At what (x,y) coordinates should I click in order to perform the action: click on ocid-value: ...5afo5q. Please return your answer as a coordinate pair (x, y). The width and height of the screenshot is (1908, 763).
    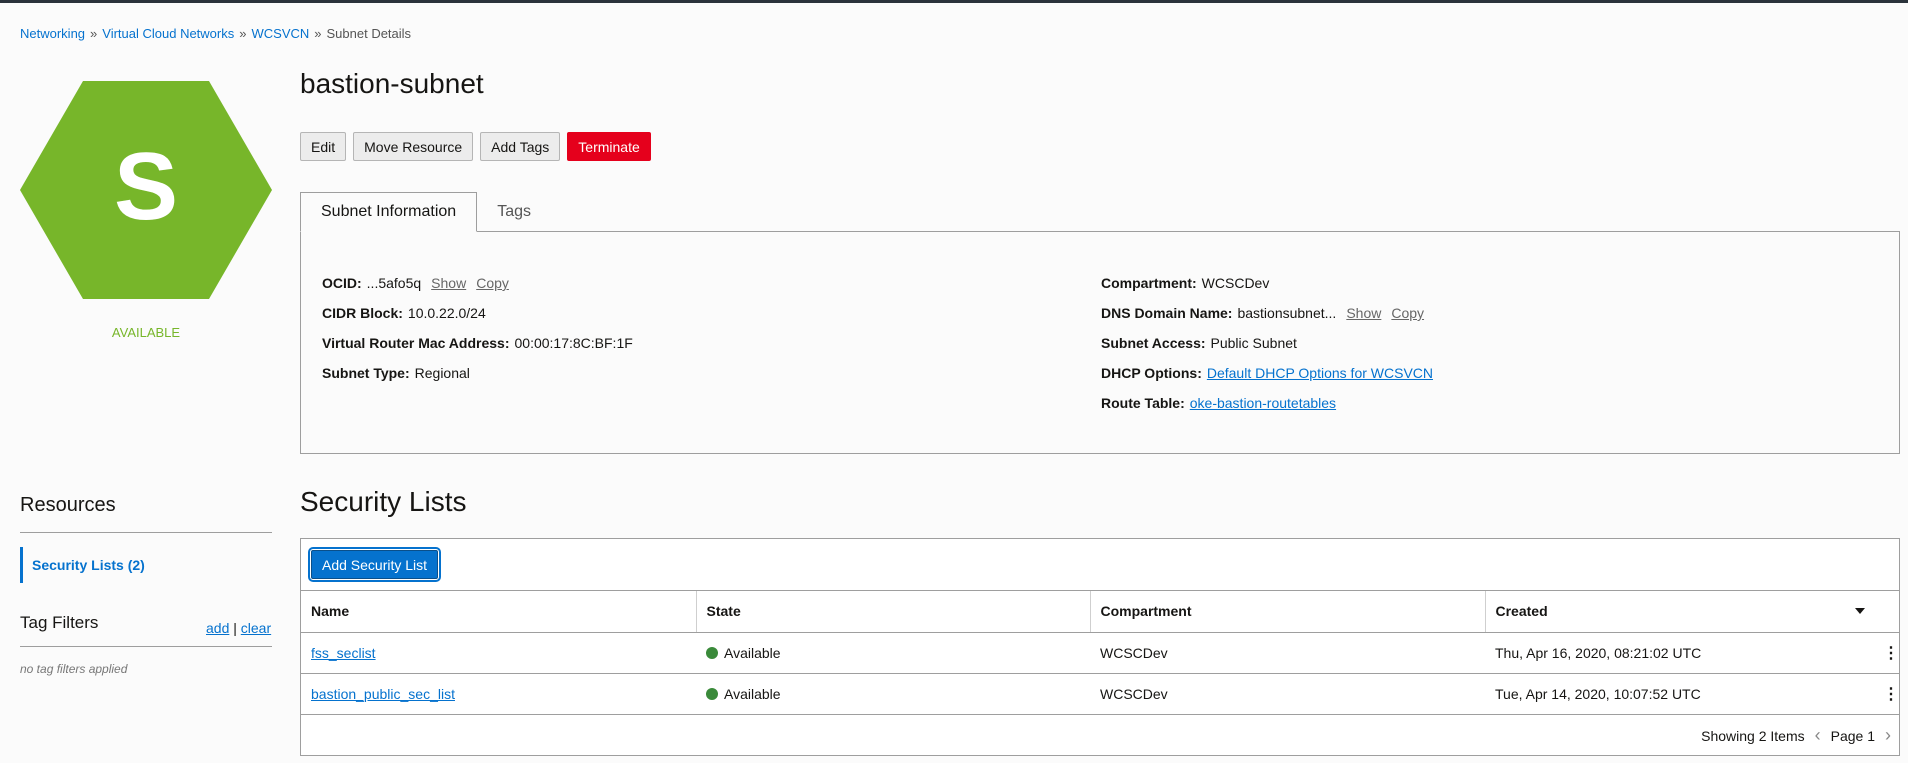
    Looking at the image, I should click on (394, 283).